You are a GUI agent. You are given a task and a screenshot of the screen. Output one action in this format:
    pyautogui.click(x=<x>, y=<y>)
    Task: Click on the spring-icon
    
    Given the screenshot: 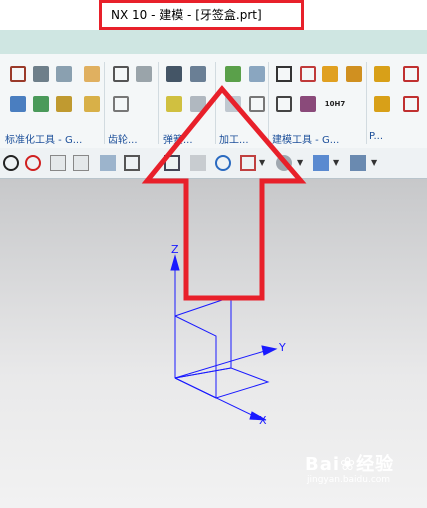 What is the action you would take?
    pyautogui.click(x=174, y=74)
    